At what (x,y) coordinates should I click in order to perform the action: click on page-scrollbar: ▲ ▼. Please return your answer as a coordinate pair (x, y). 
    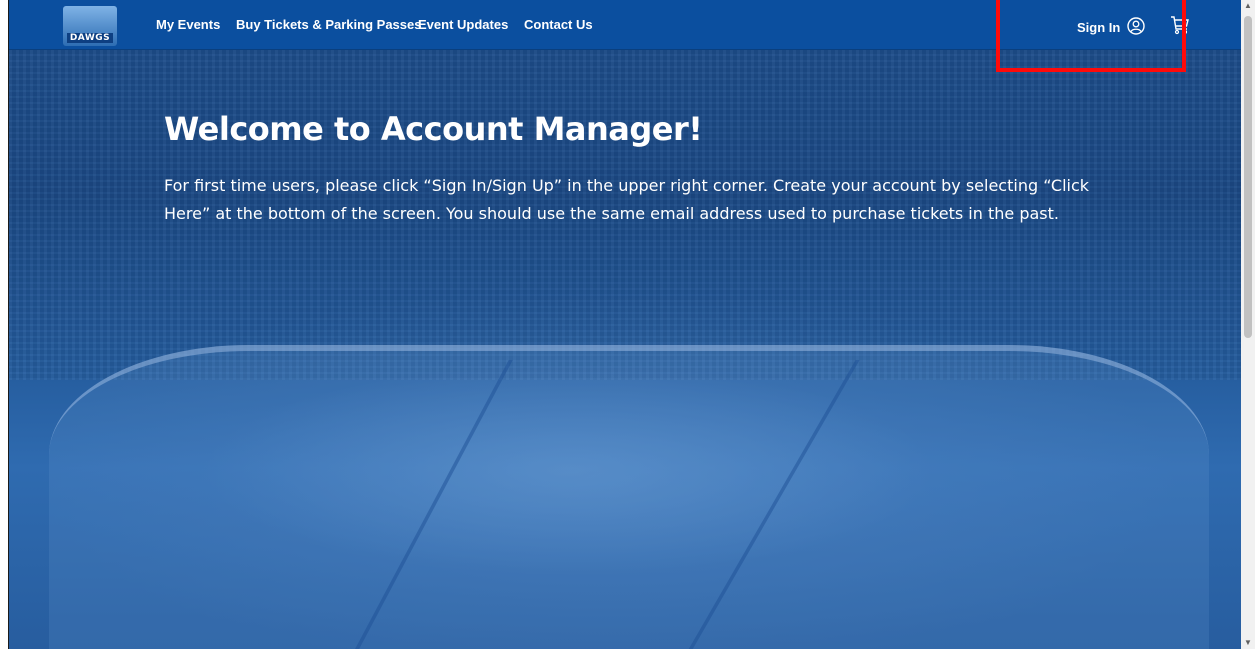
    Looking at the image, I should click on (1248, 324).